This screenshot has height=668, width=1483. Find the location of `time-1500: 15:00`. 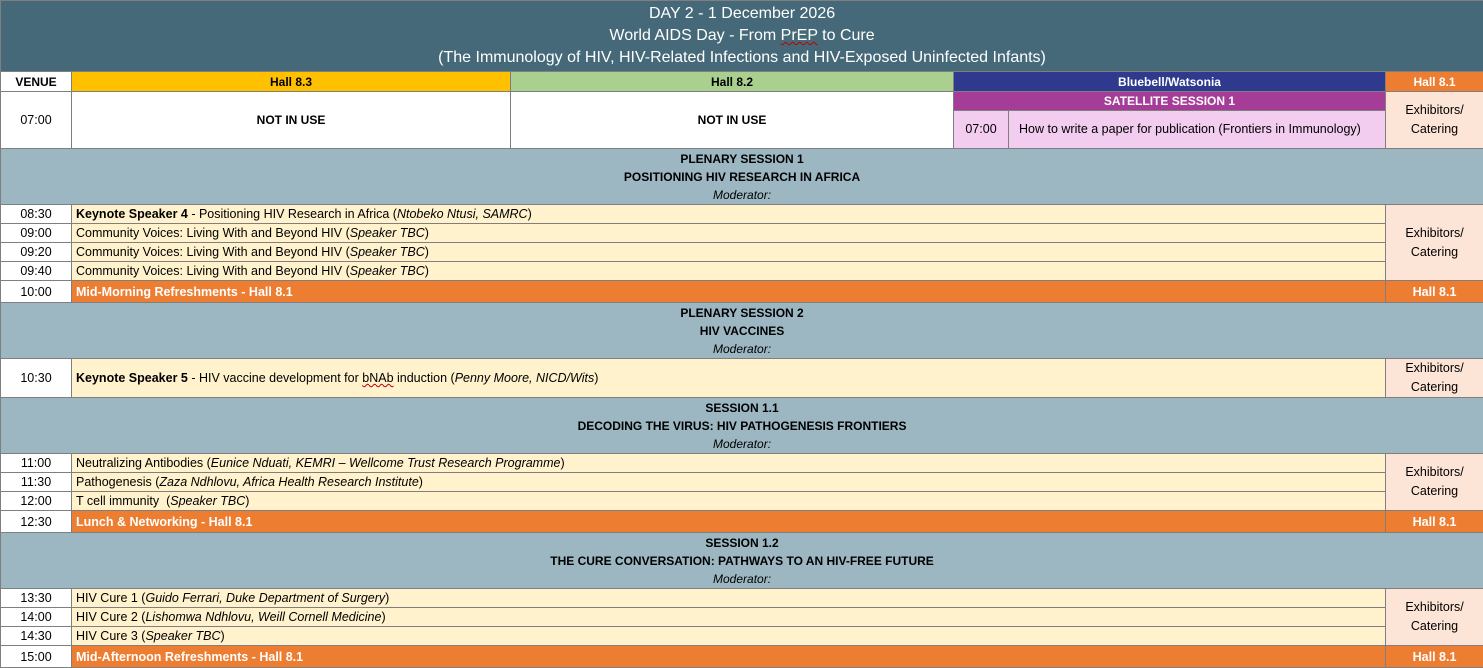

time-1500: 15:00 is located at coordinates (36, 657).